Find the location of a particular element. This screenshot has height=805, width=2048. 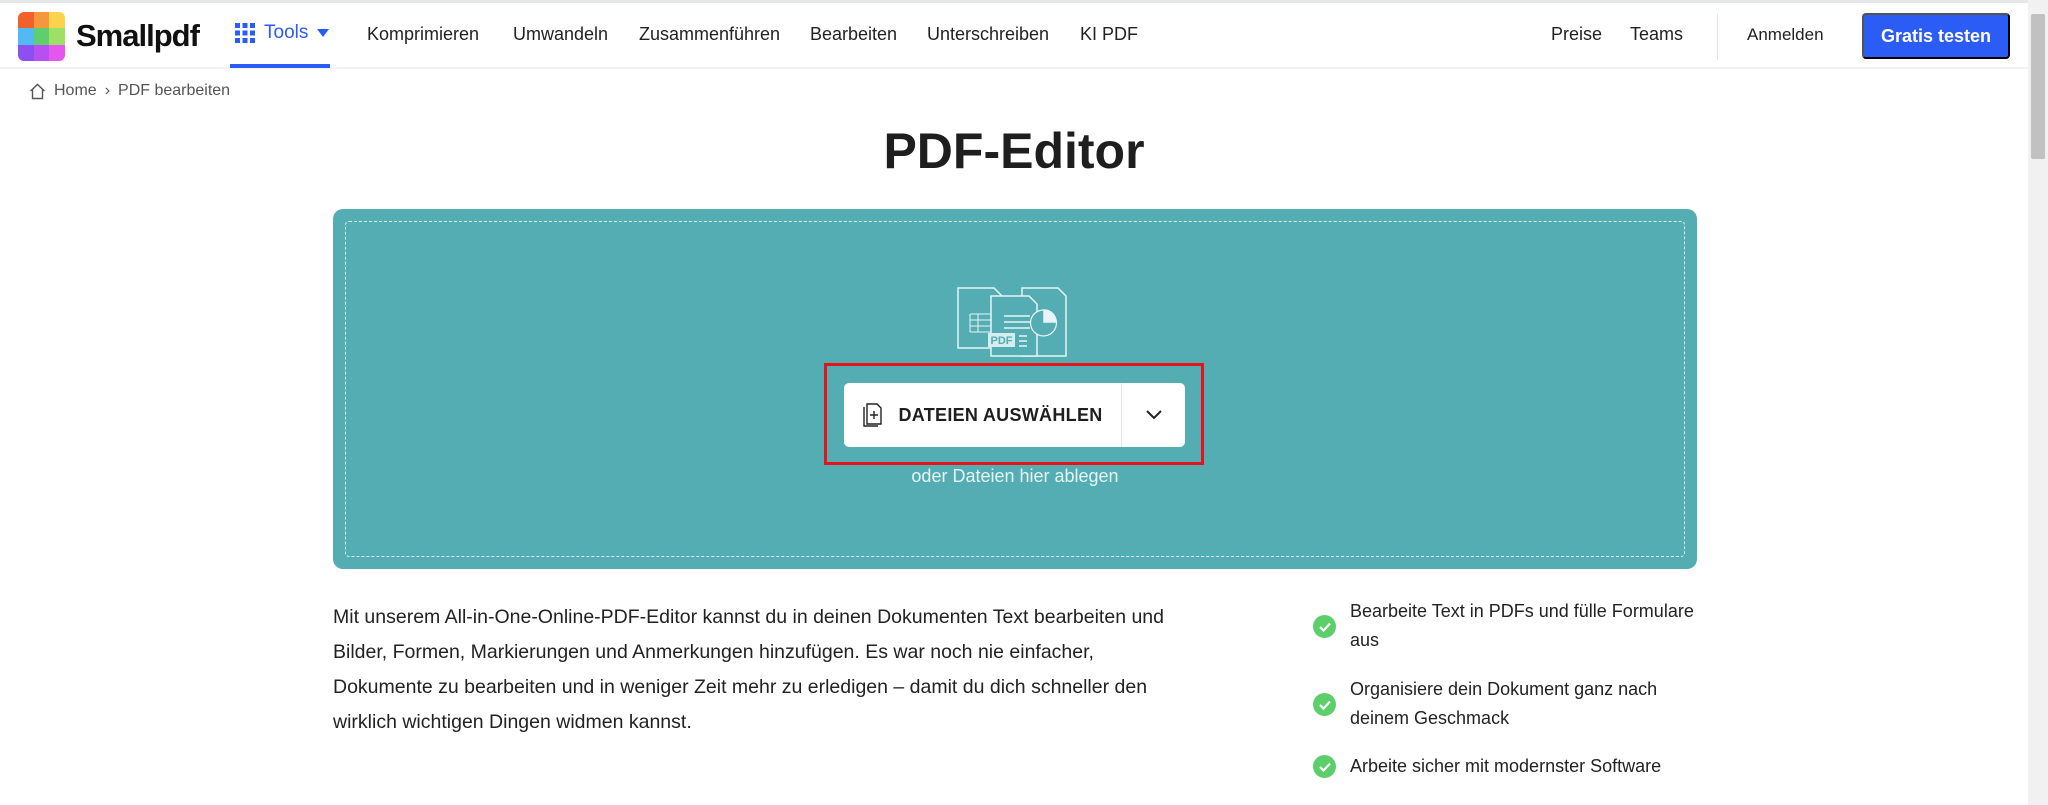

nav-bearbeiten: Bearbeiten is located at coordinates (853, 34).